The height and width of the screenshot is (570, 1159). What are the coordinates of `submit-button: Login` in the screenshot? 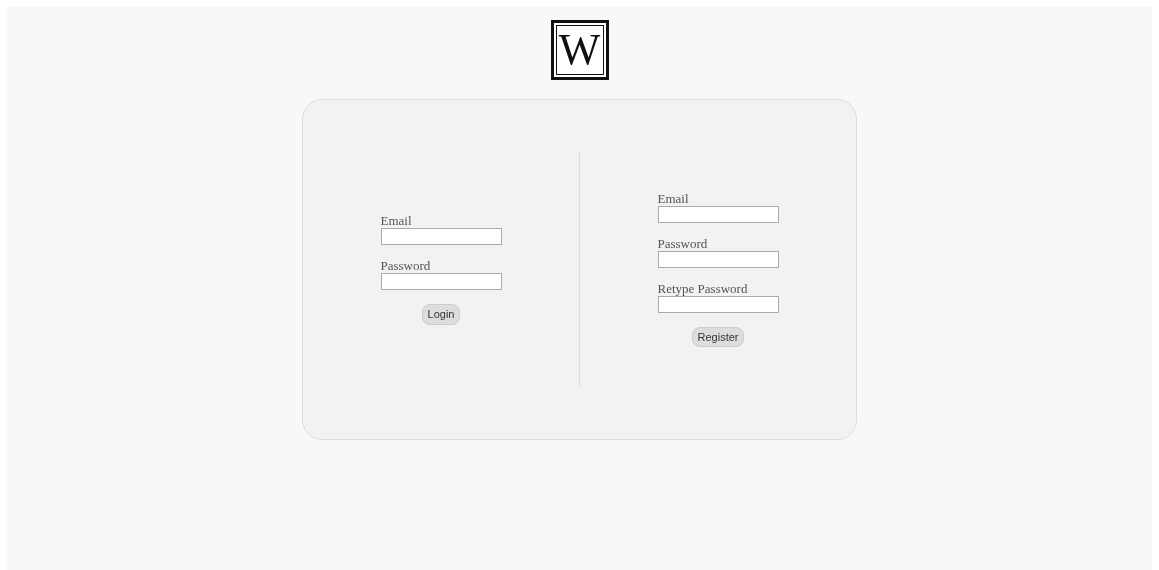 It's located at (441, 314).